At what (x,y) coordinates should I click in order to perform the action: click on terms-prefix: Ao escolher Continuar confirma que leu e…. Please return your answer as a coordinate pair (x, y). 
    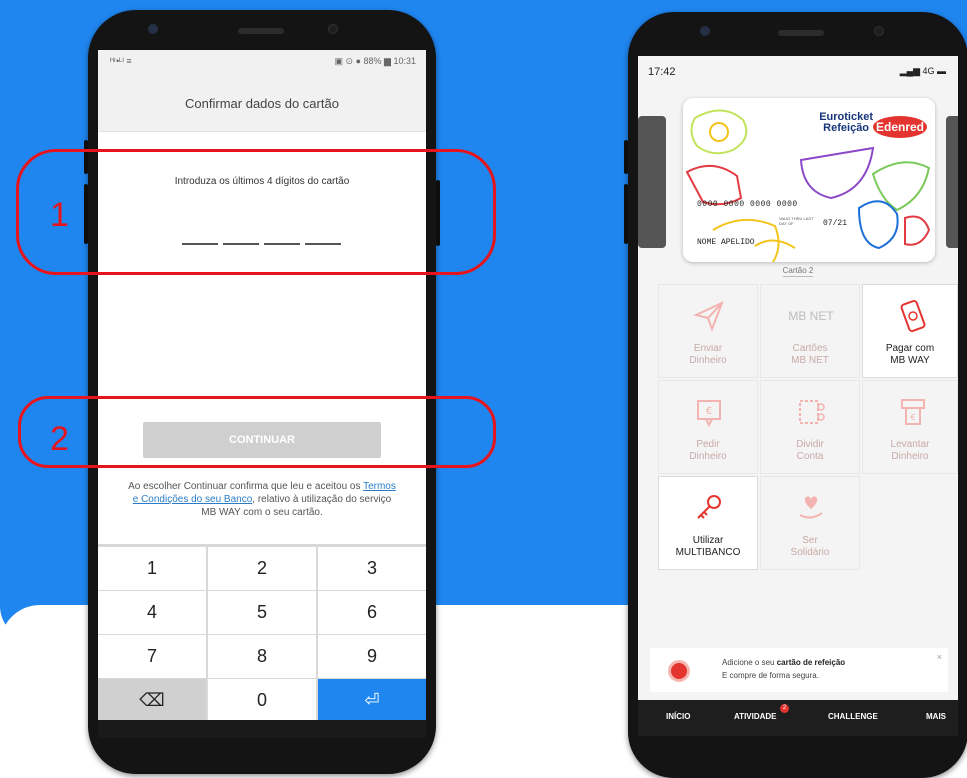
    Looking at the image, I should click on (246, 486).